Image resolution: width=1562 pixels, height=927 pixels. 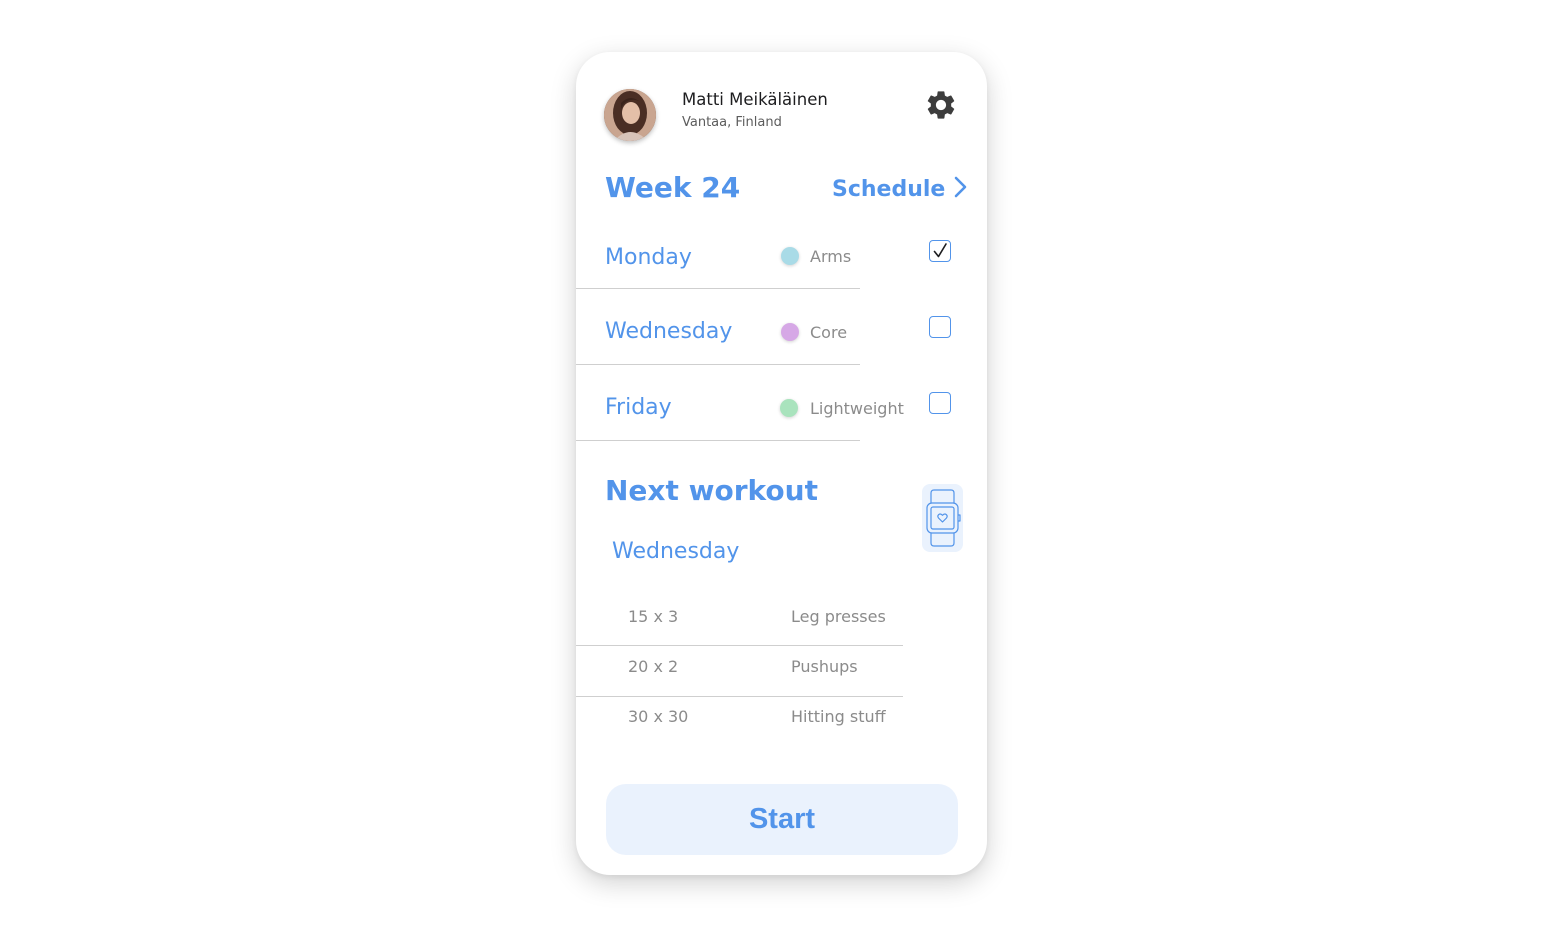 What do you see at coordinates (711, 490) in the screenshot?
I see `next-workout-title: Next workout` at bounding box center [711, 490].